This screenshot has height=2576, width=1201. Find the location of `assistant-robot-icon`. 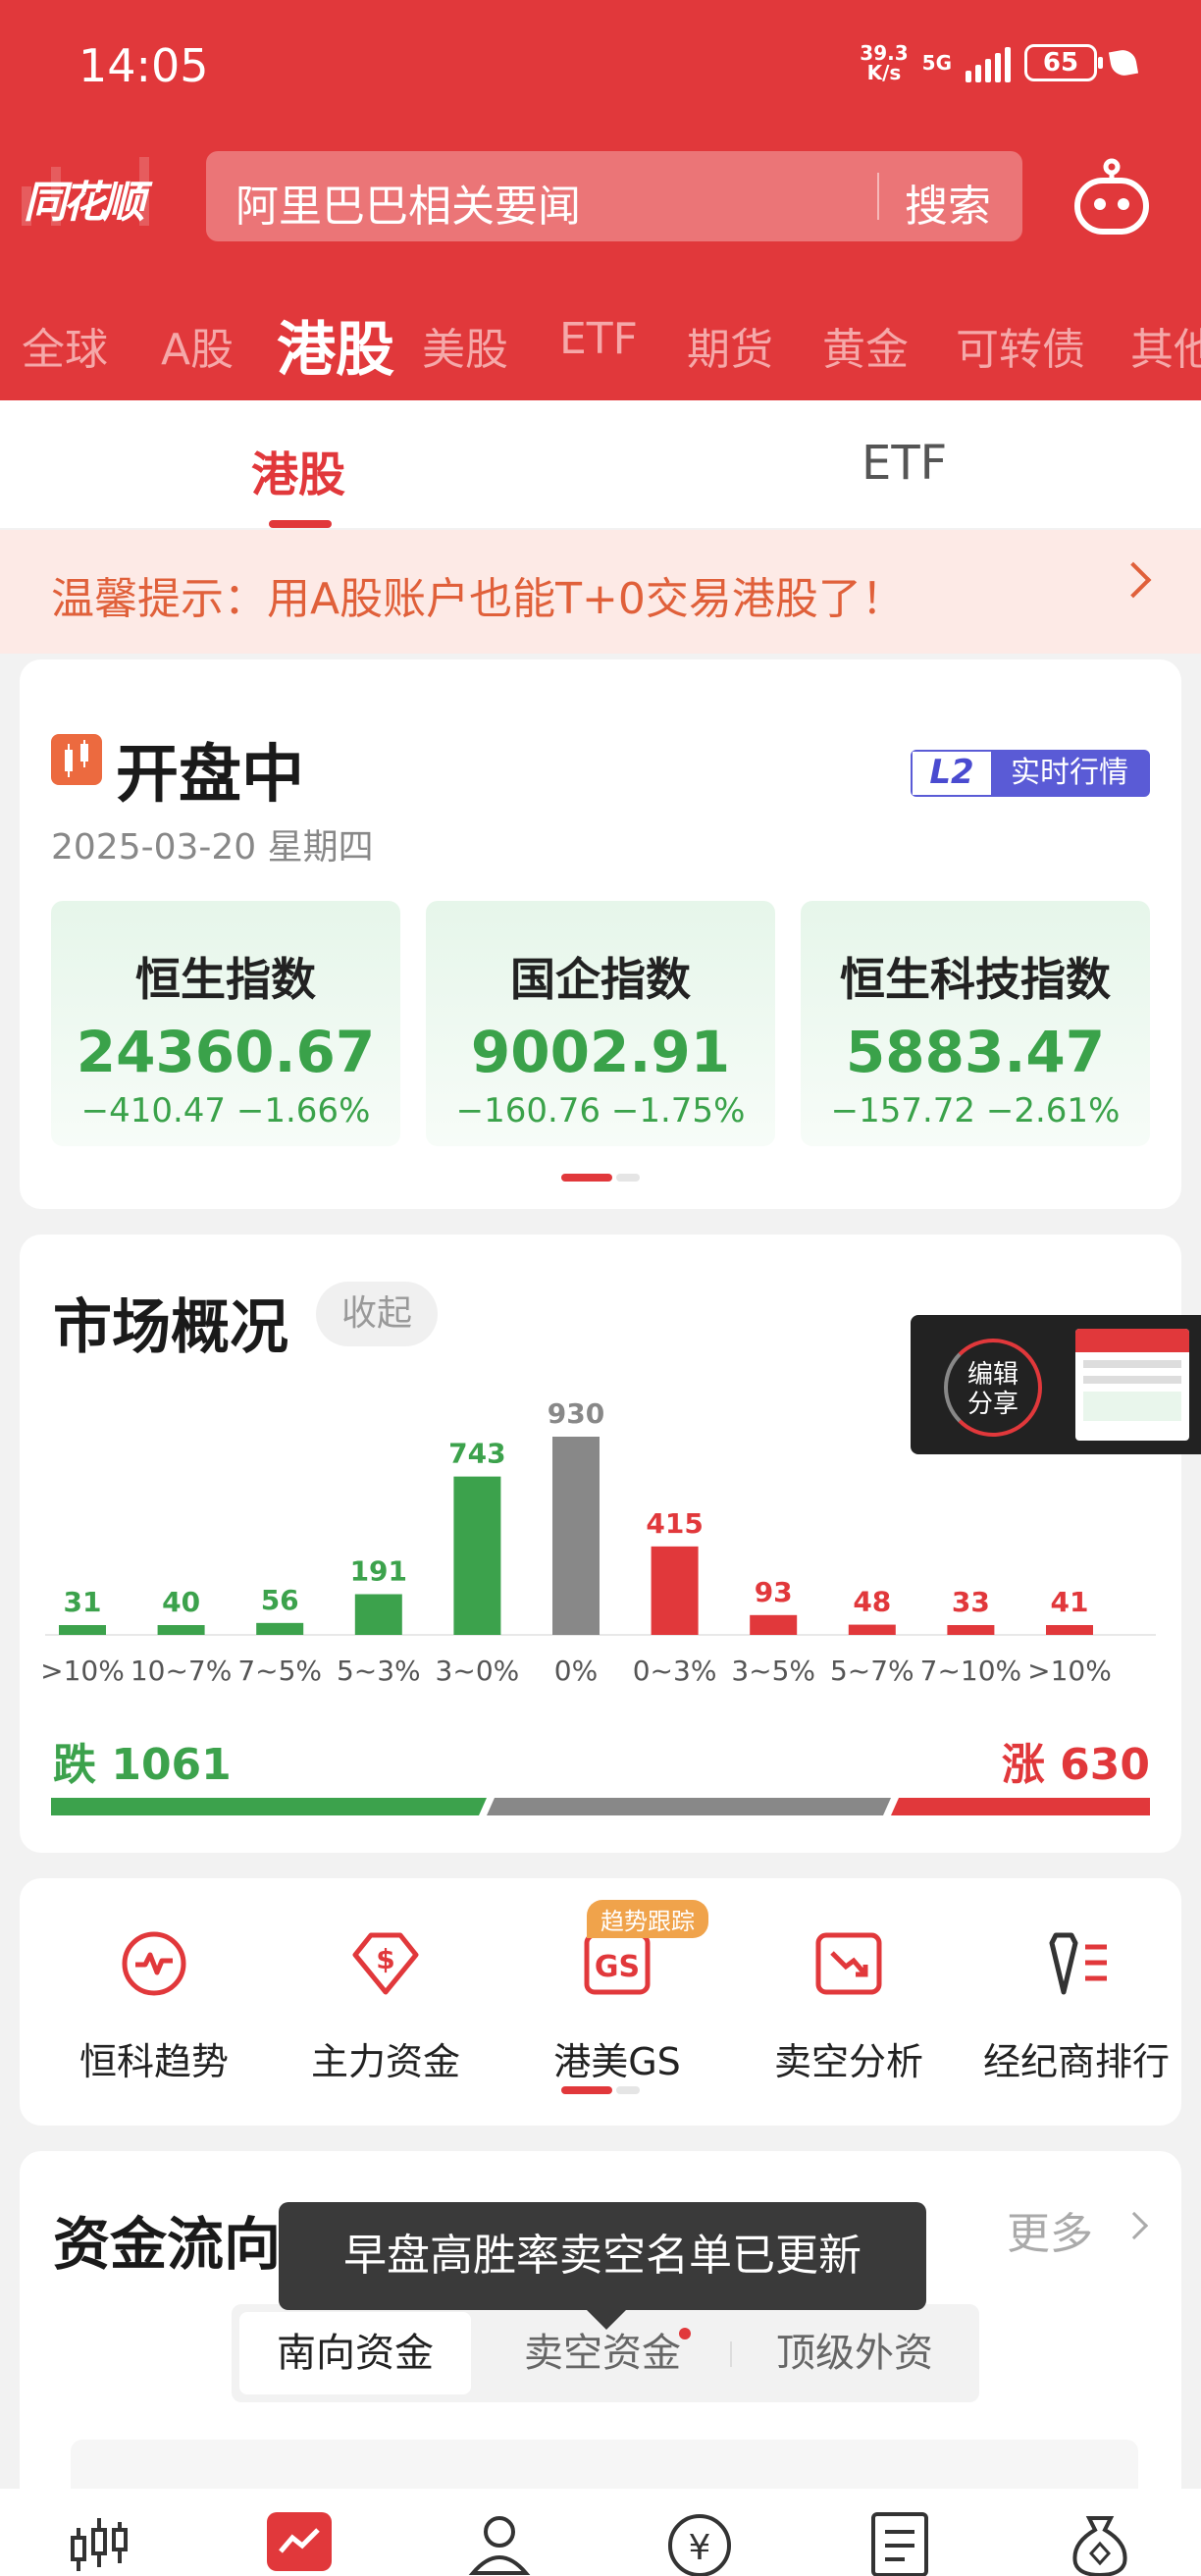

assistant-robot-icon is located at coordinates (1111, 197).